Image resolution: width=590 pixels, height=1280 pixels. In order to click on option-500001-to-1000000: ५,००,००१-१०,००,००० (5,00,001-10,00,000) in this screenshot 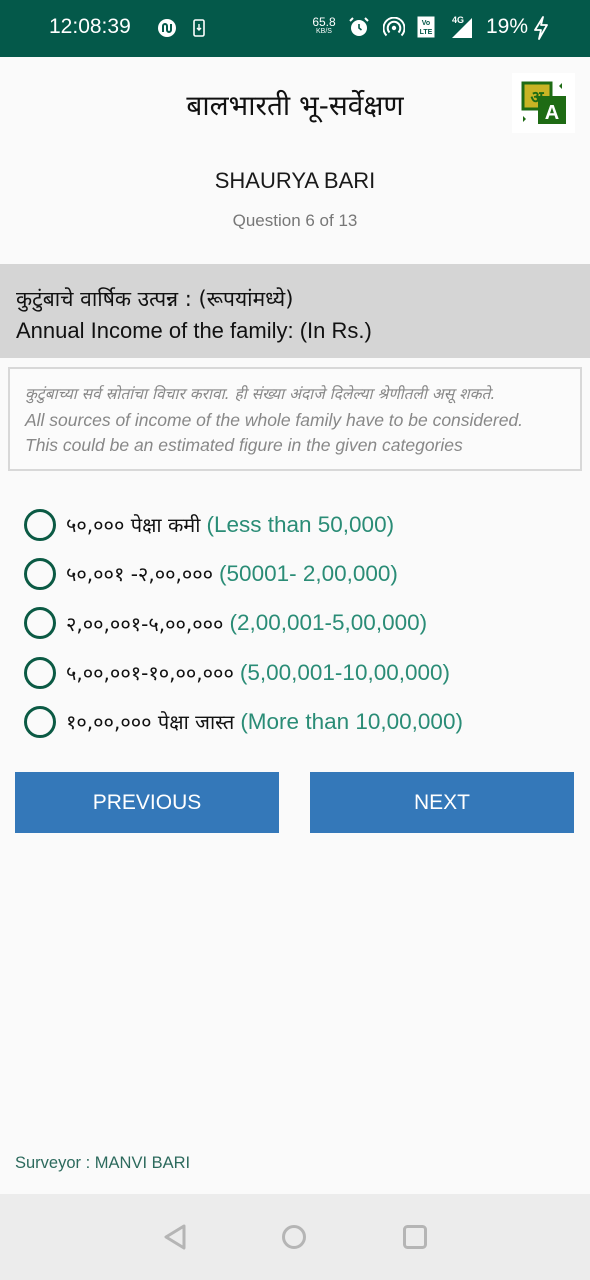, I will do `click(304, 672)`.